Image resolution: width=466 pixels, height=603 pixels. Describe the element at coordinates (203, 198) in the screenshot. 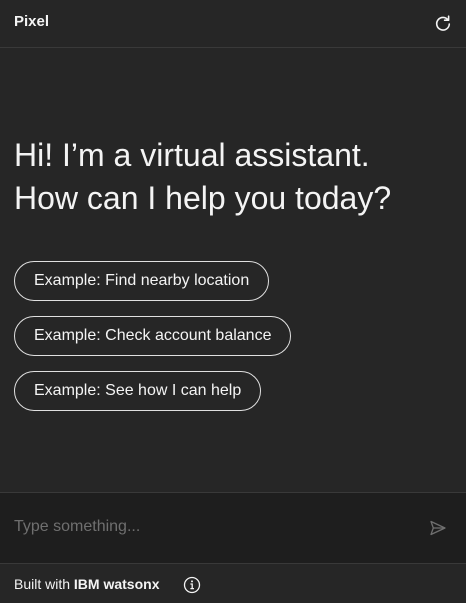

I see `welcome-line-2: How can I help you today?` at that location.